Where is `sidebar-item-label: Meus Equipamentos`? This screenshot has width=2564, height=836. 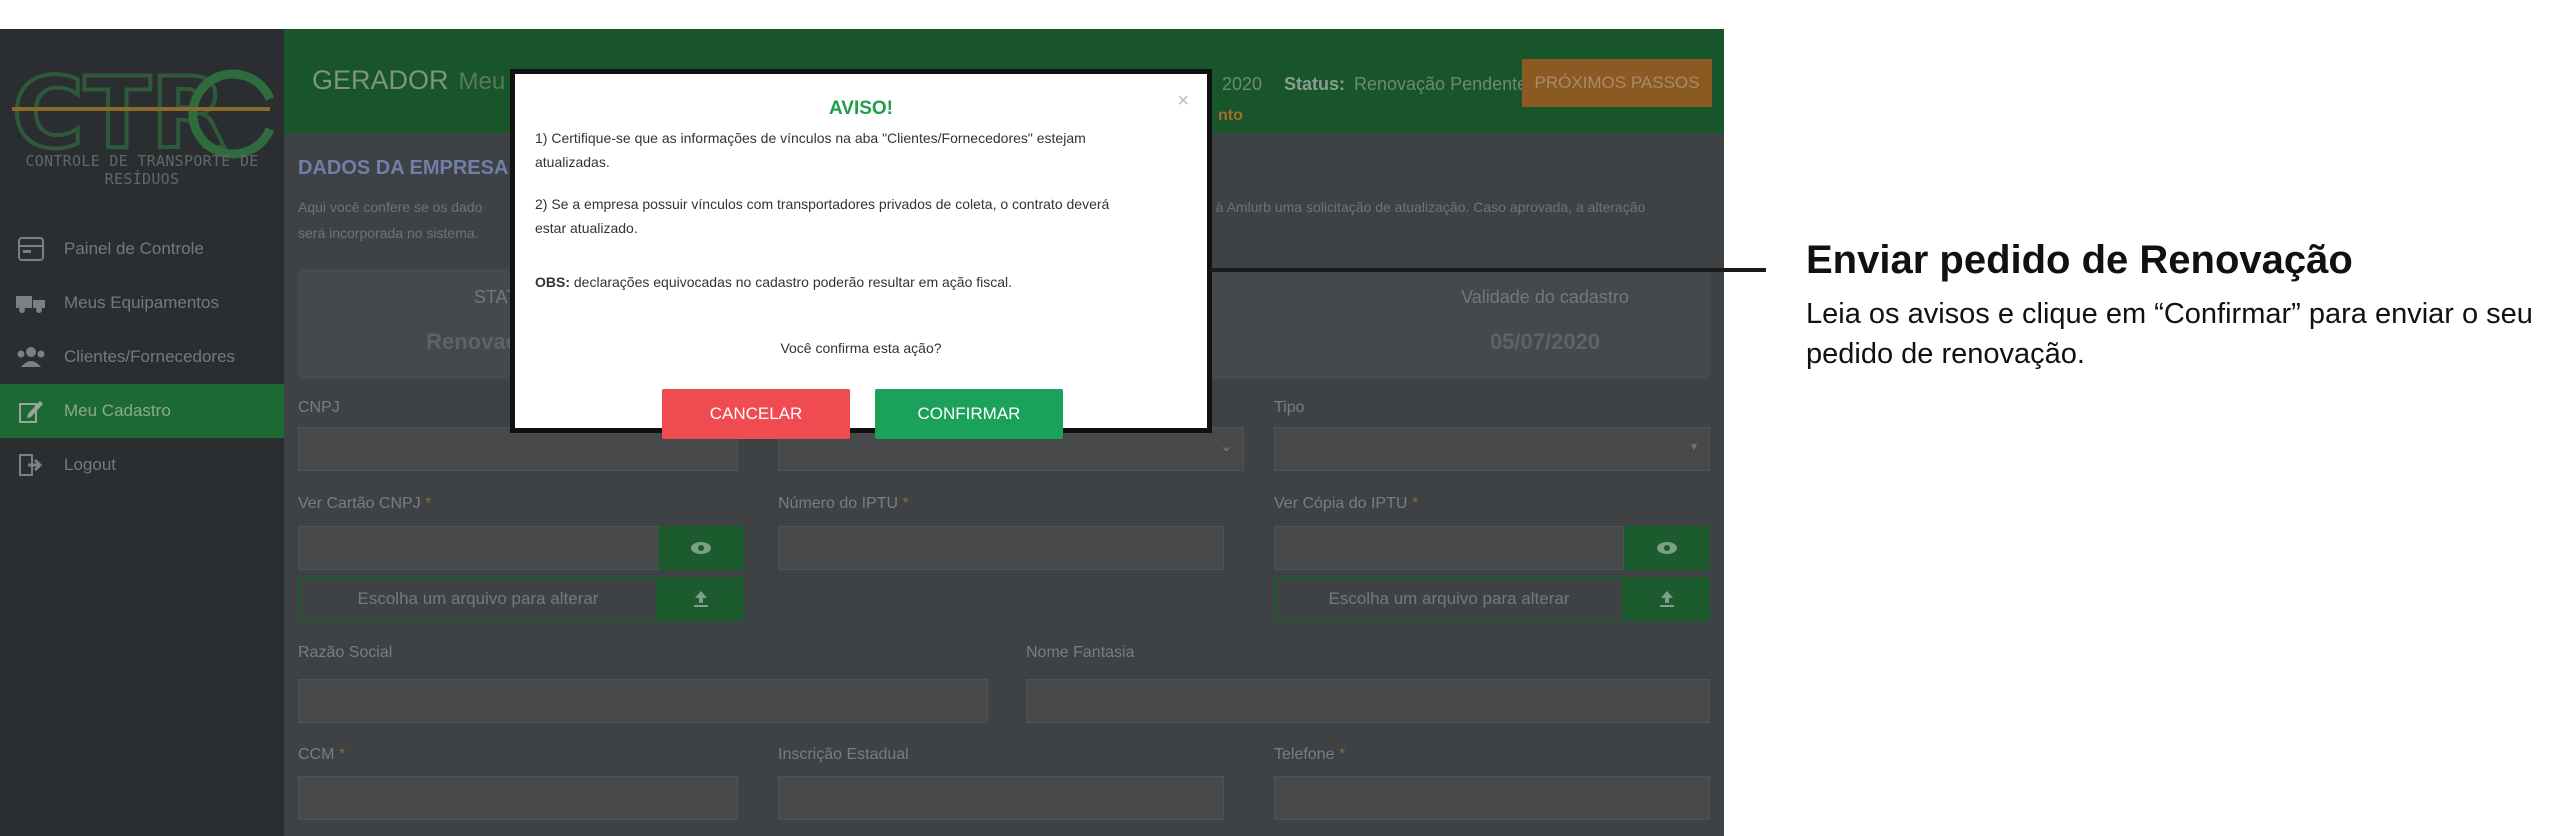
sidebar-item-label: Meus Equipamentos is located at coordinates (141, 302).